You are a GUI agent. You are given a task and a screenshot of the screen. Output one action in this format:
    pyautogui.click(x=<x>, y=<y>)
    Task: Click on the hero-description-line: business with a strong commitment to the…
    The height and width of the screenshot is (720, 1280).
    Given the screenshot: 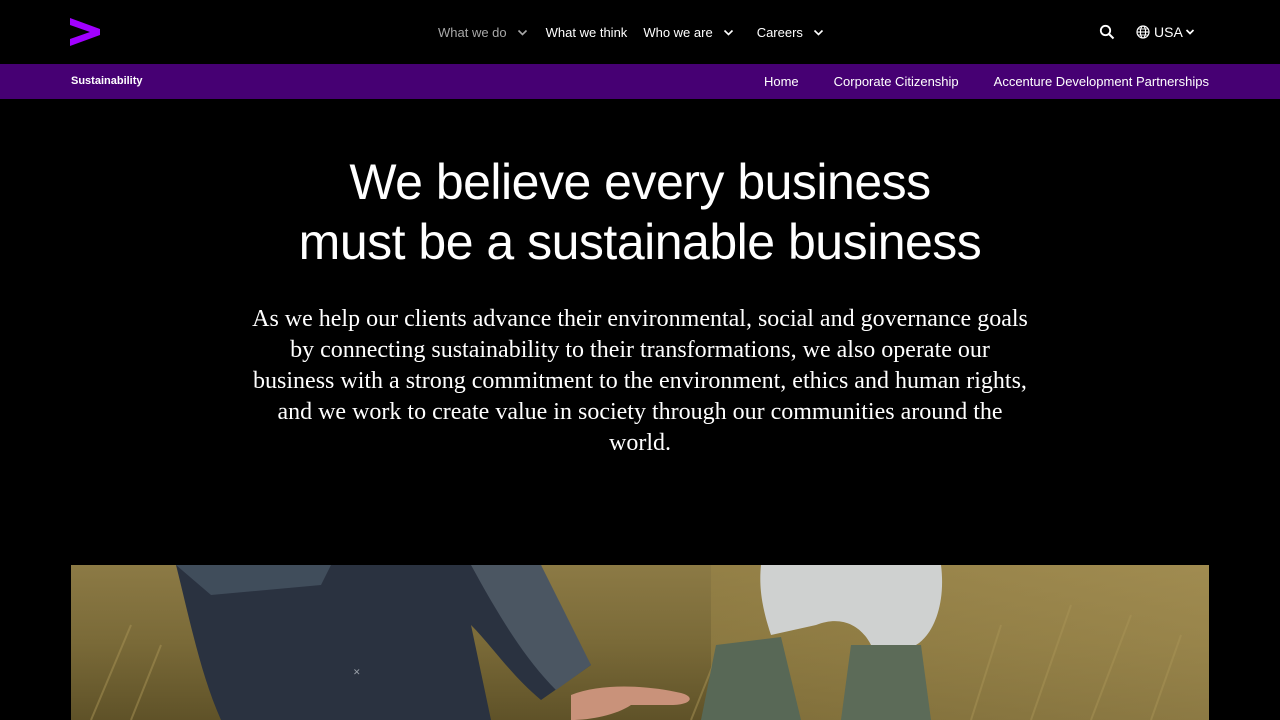 What is the action you would take?
    pyautogui.click(x=640, y=381)
    